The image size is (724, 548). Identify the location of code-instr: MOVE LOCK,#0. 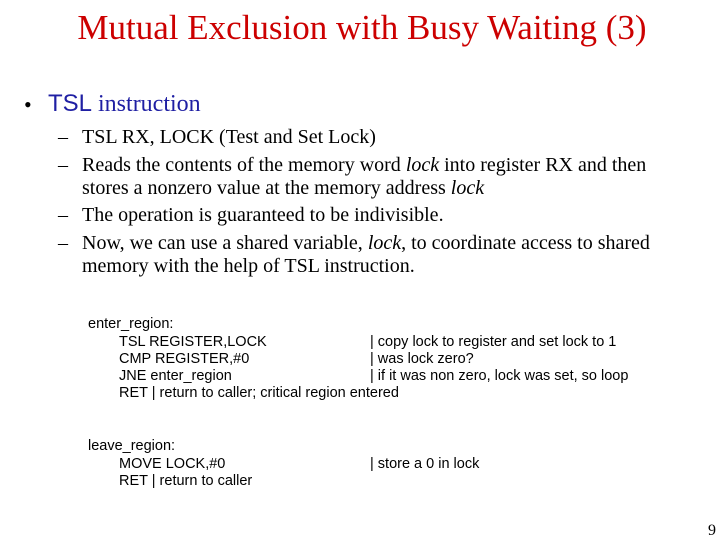
(172, 464).